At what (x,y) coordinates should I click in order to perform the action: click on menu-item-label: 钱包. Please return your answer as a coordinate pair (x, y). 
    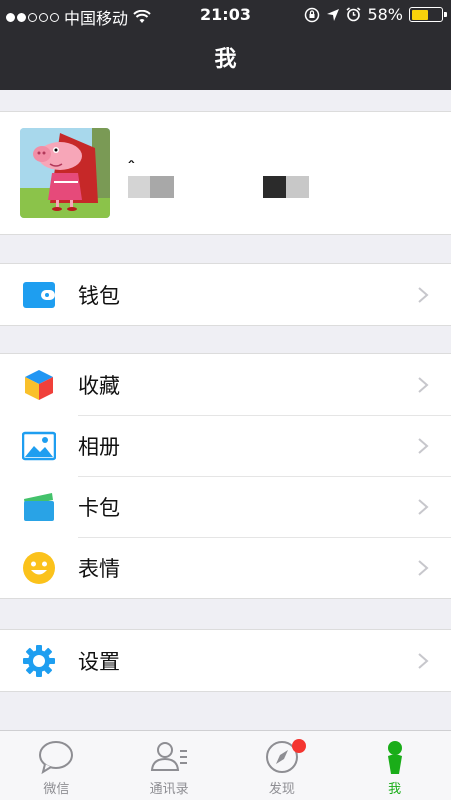
    Looking at the image, I should click on (99, 295).